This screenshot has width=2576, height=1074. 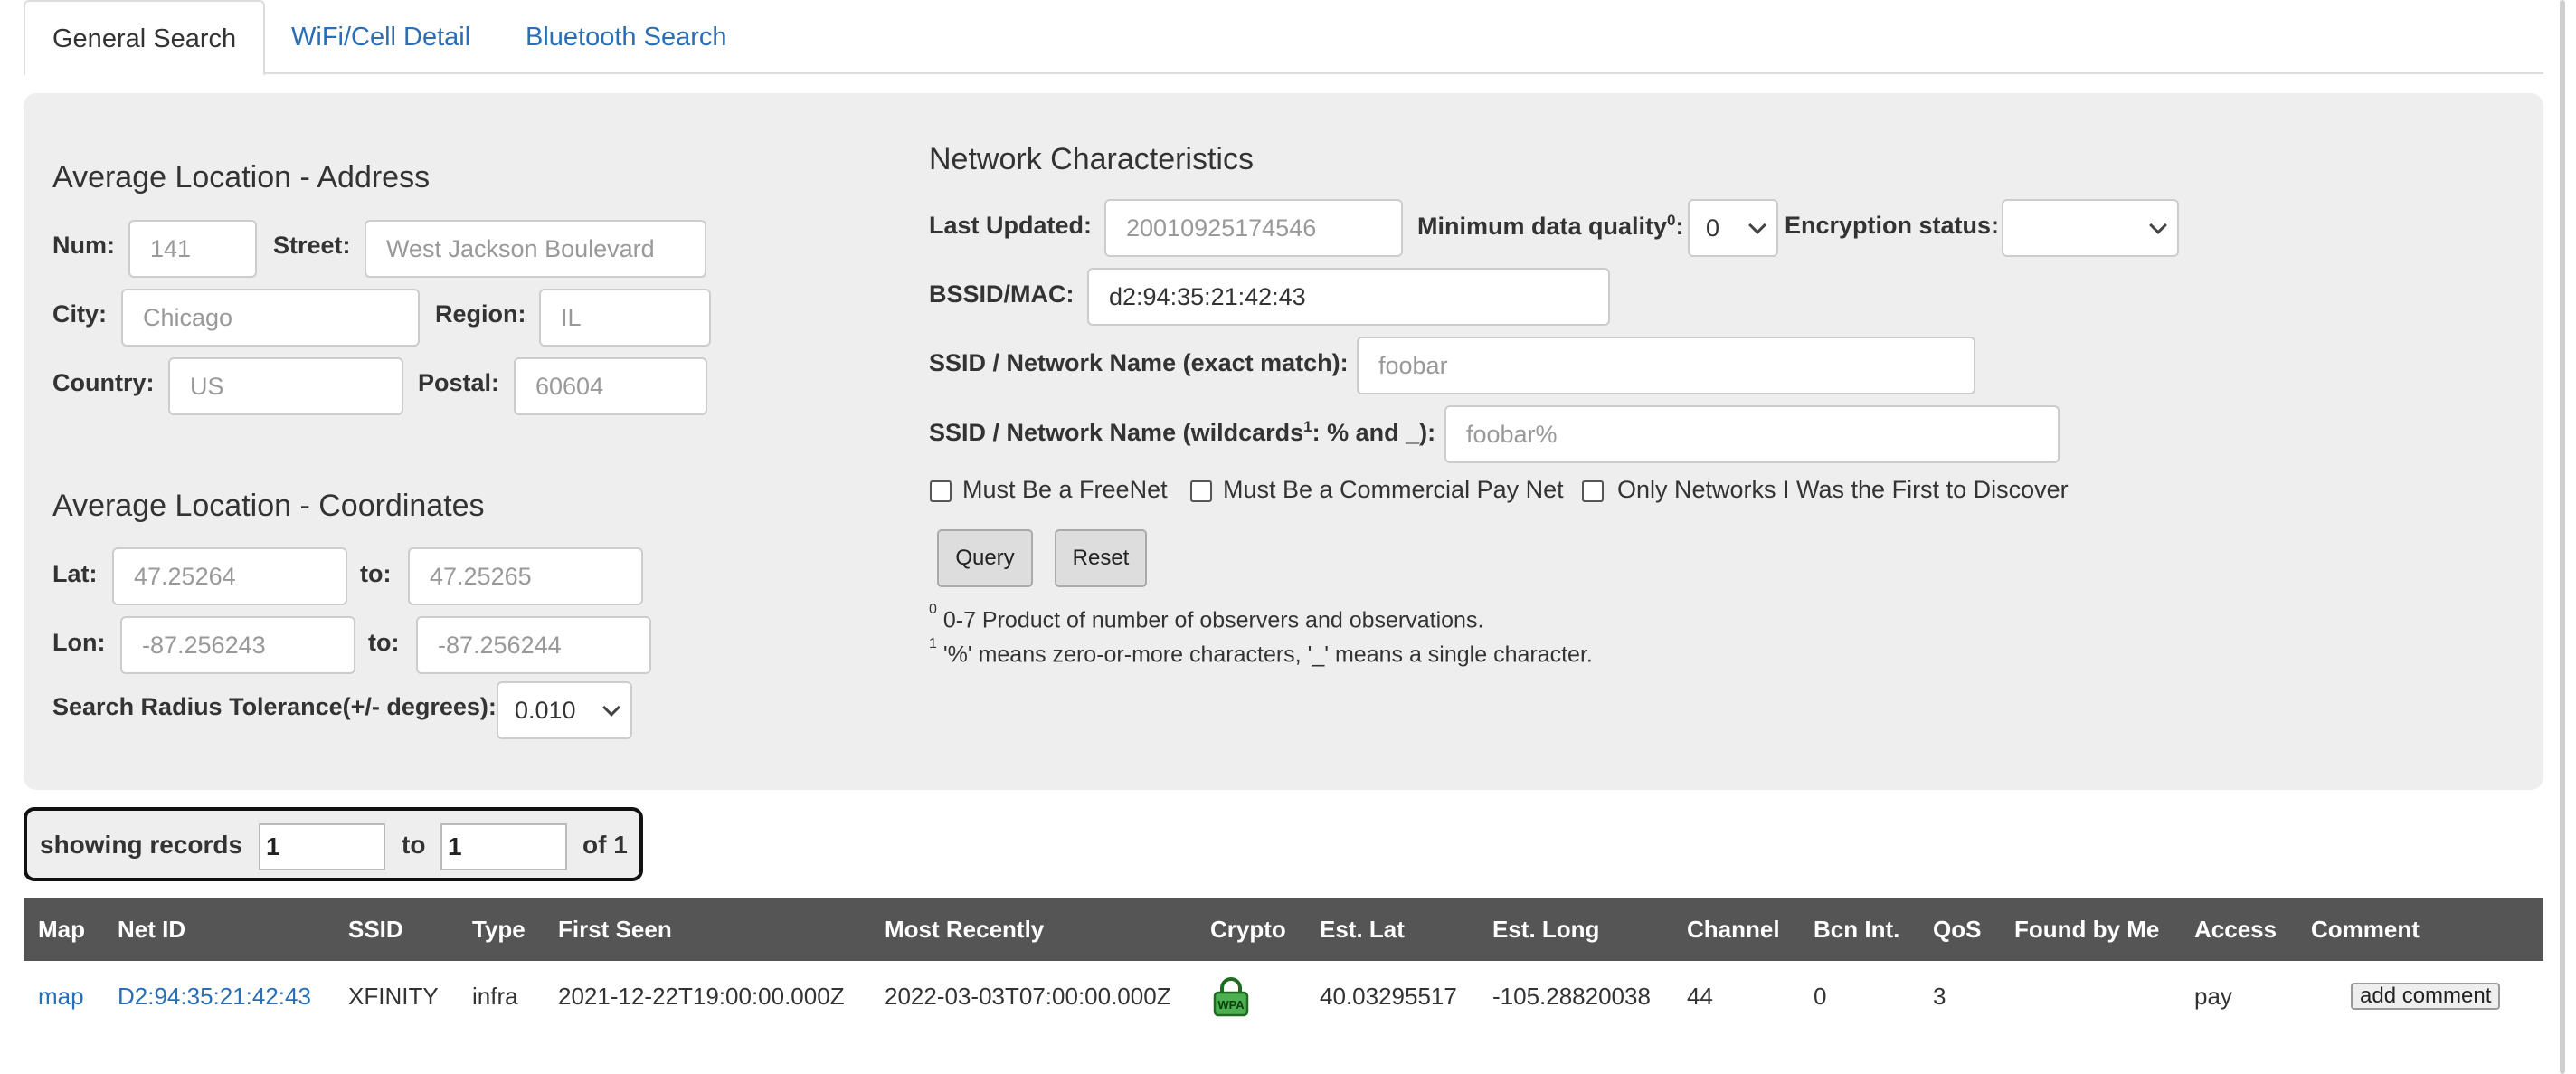 What do you see at coordinates (1201, 491) in the screenshot?
I see `paynet-checkbox` at bounding box center [1201, 491].